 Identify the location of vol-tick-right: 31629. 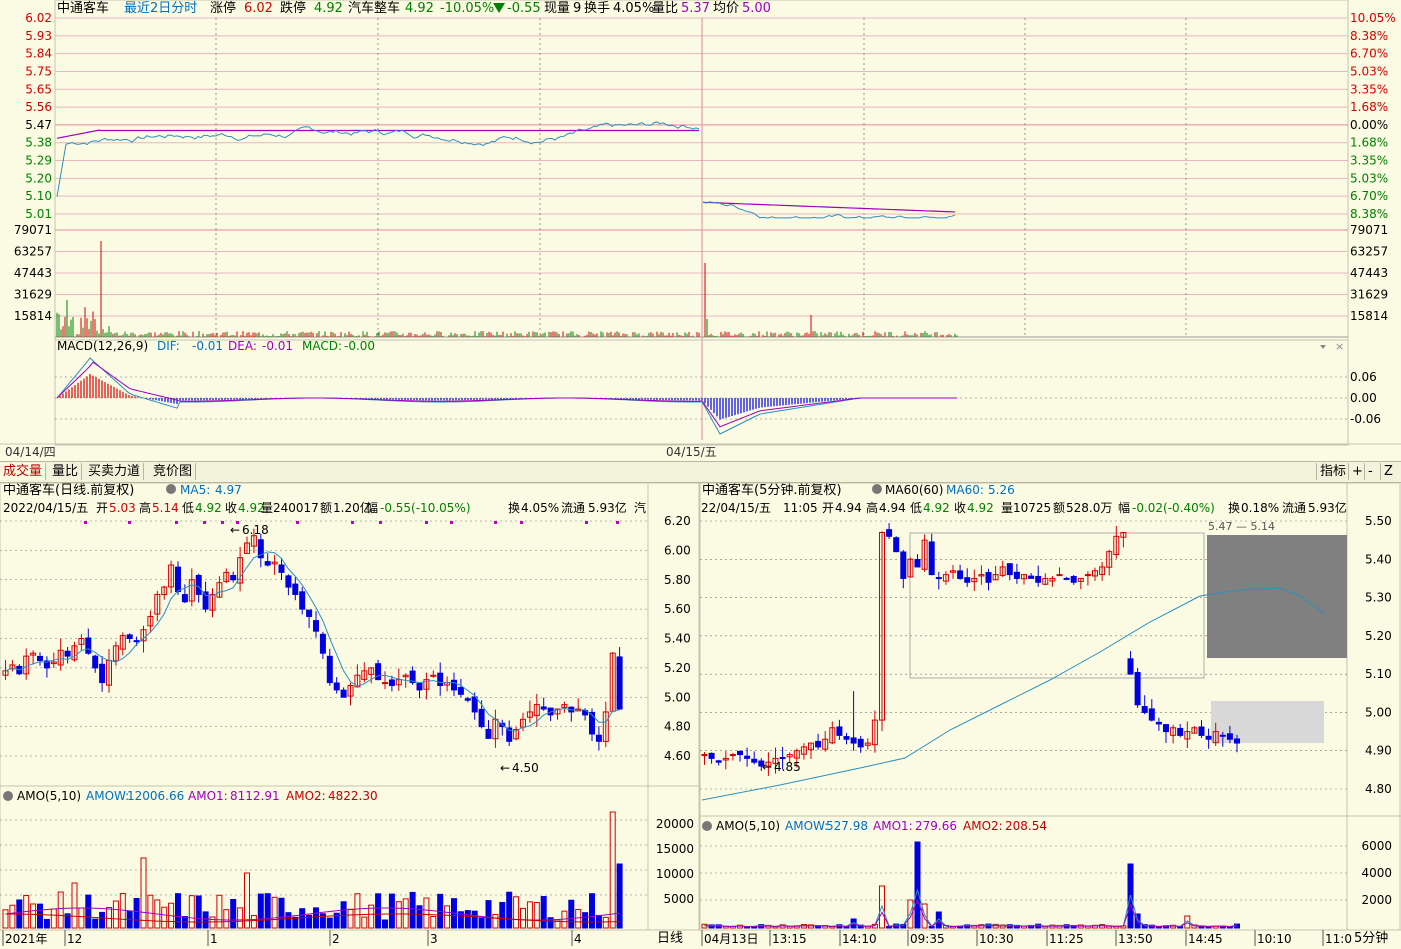
(1369, 295).